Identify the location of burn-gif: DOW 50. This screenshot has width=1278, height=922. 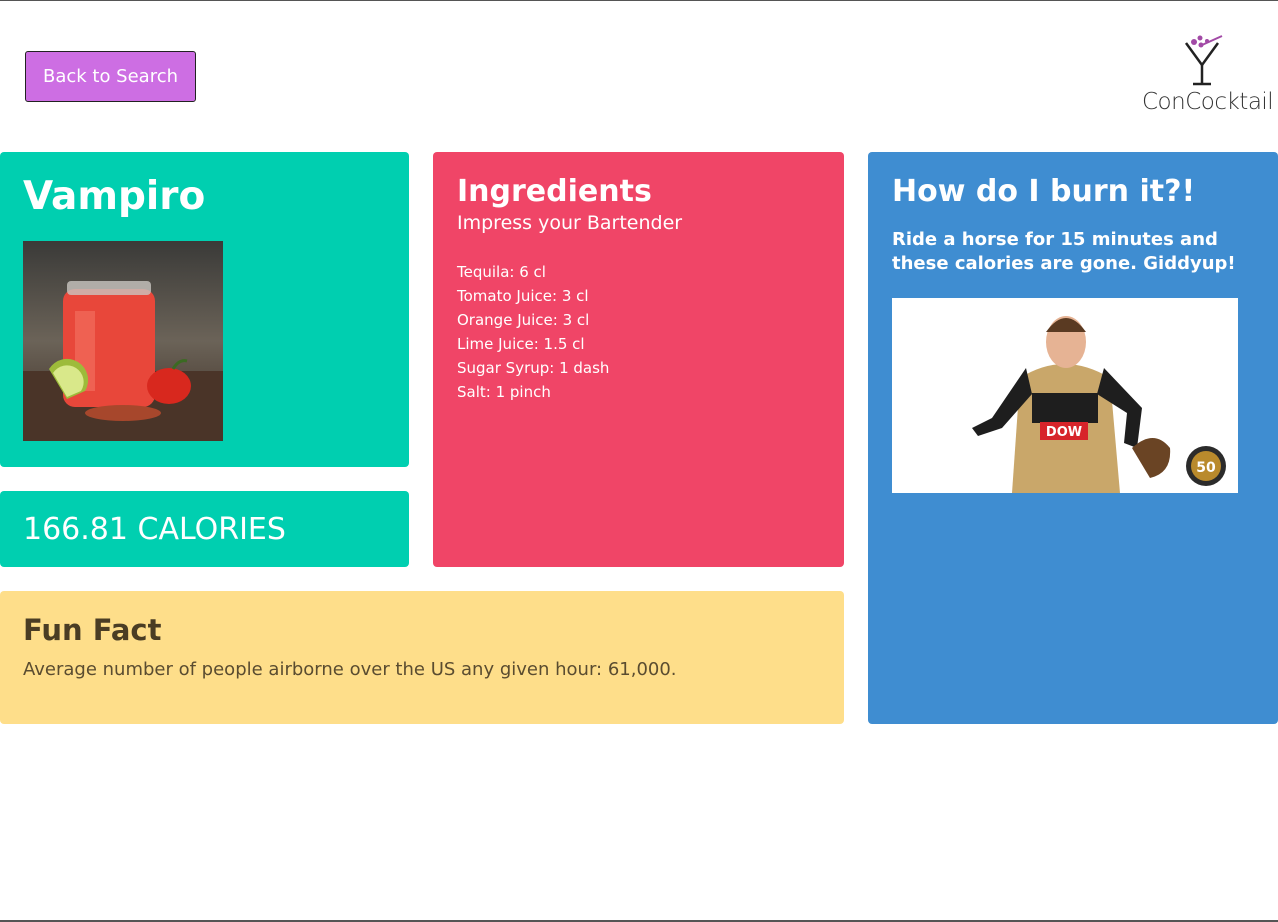
(1065, 395).